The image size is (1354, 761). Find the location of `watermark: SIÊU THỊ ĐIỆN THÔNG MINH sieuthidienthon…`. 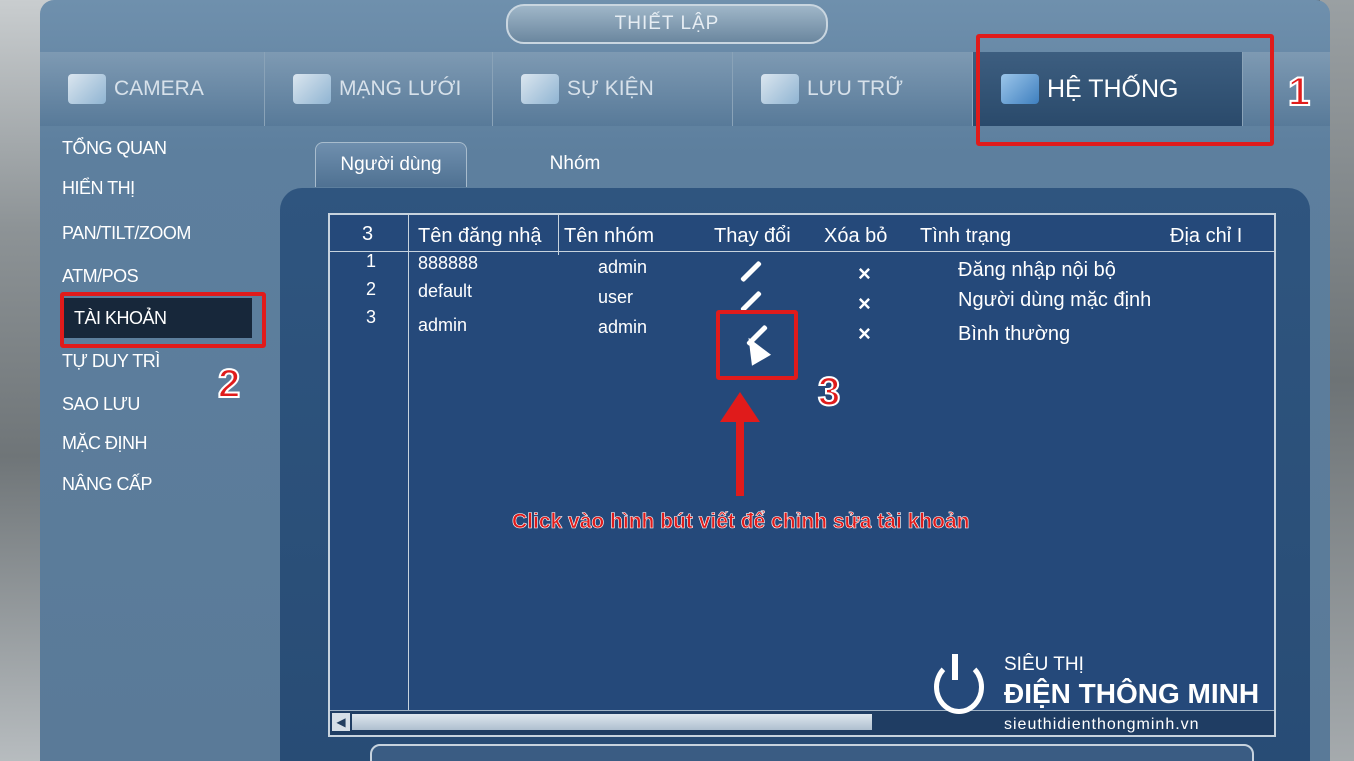

watermark: SIÊU THỊ ĐIỆN THÔNG MINH sieuthidienthon… is located at coordinates (1108, 695).